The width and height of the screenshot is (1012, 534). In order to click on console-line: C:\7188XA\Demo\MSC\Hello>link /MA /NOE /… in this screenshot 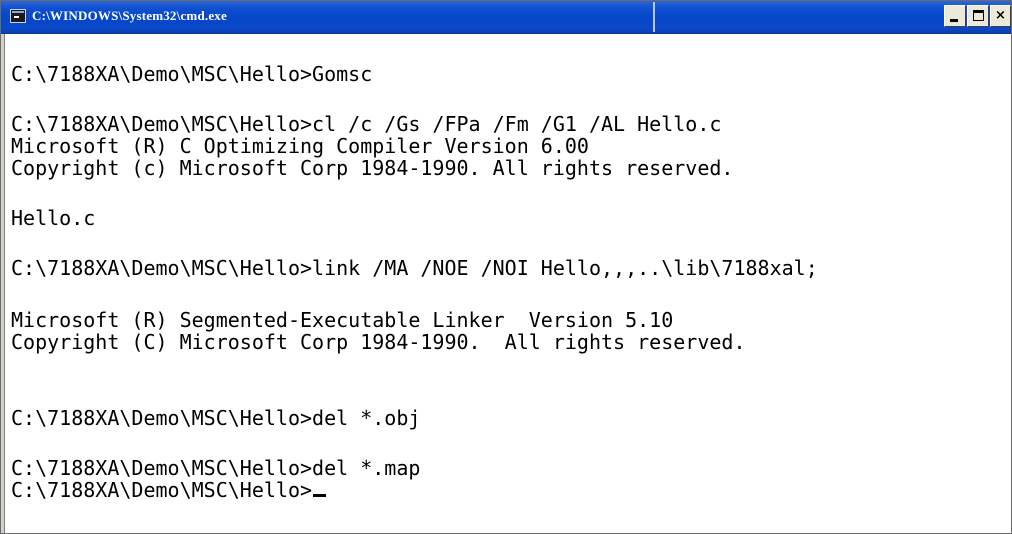, I will do `click(414, 268)`.